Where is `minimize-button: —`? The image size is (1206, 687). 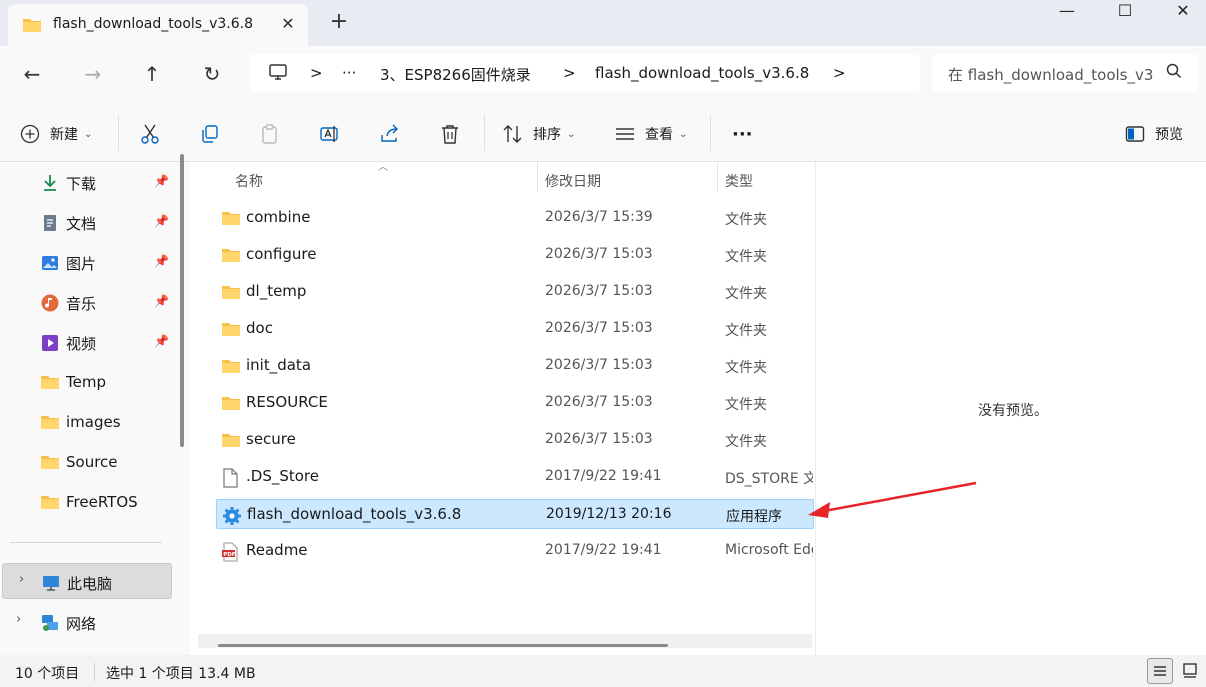
minimize-button: — is located at coordinates (1067, 12).